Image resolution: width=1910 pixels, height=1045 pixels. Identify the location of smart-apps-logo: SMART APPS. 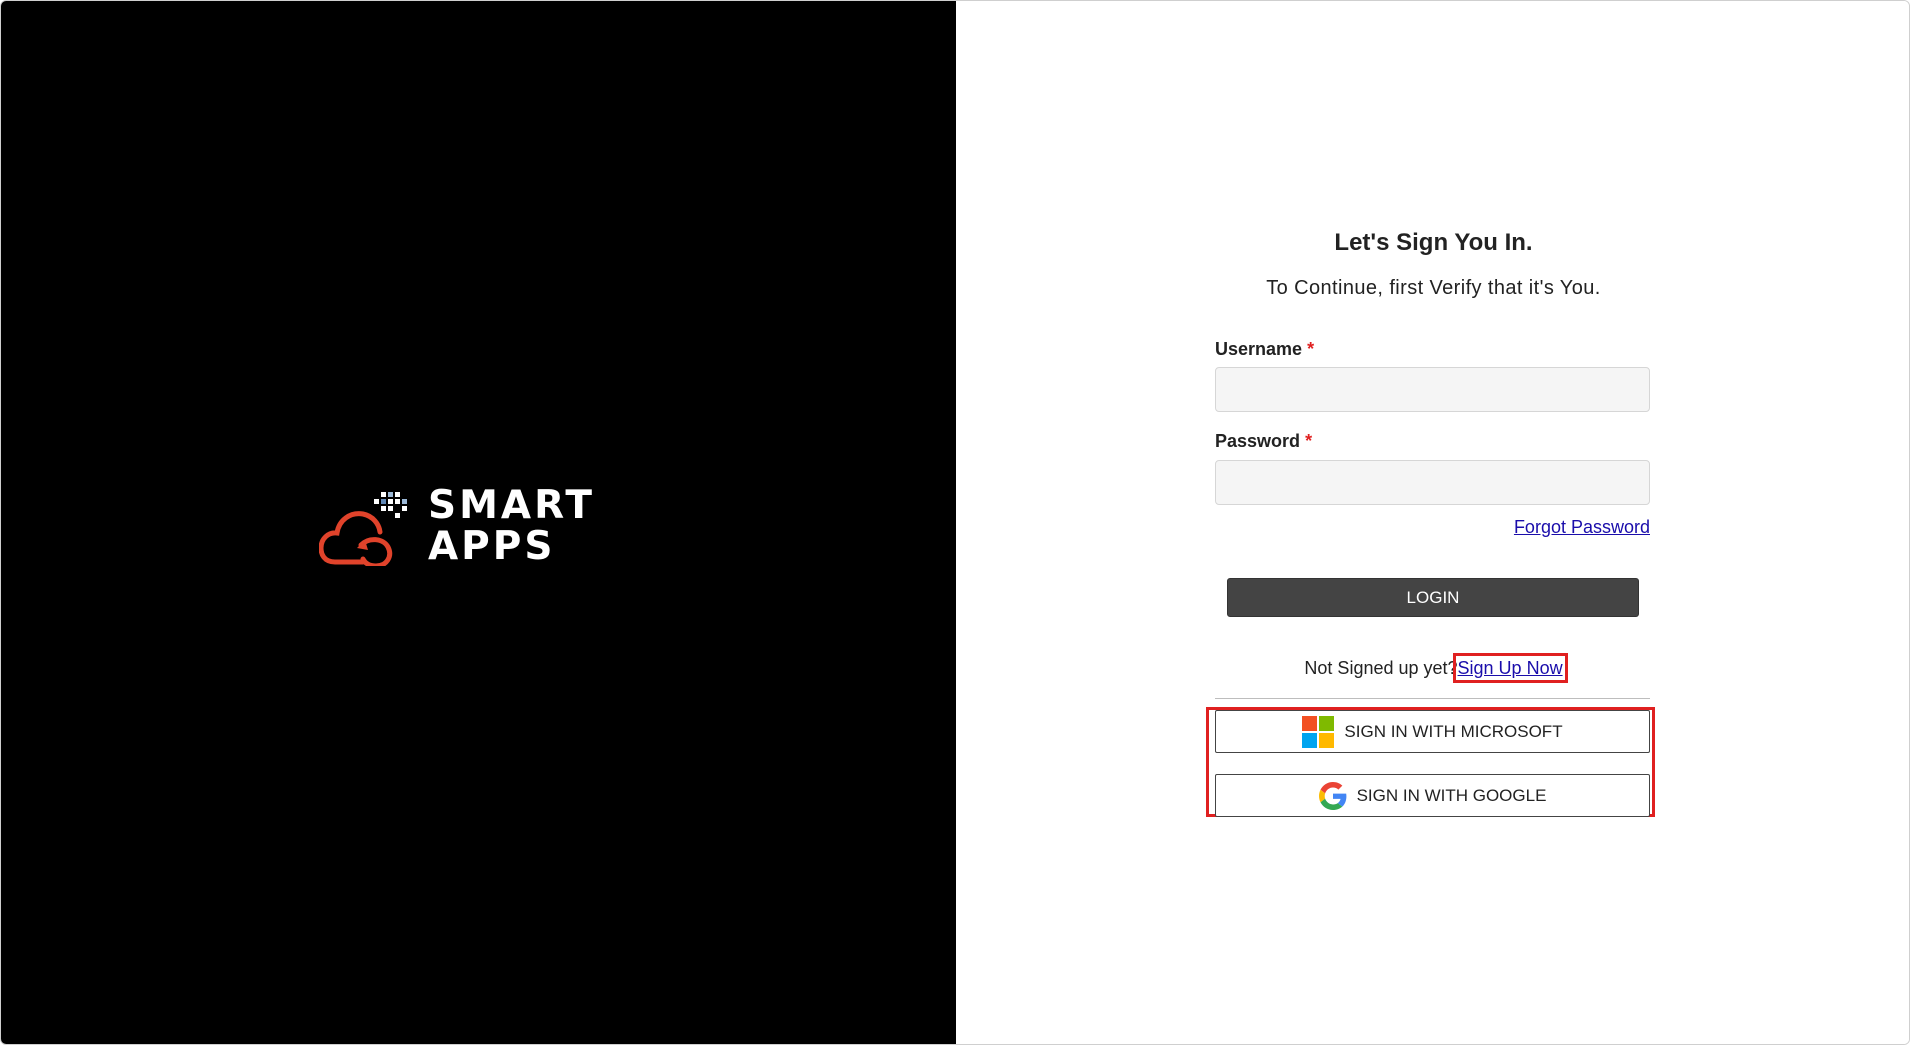
(474, 526).